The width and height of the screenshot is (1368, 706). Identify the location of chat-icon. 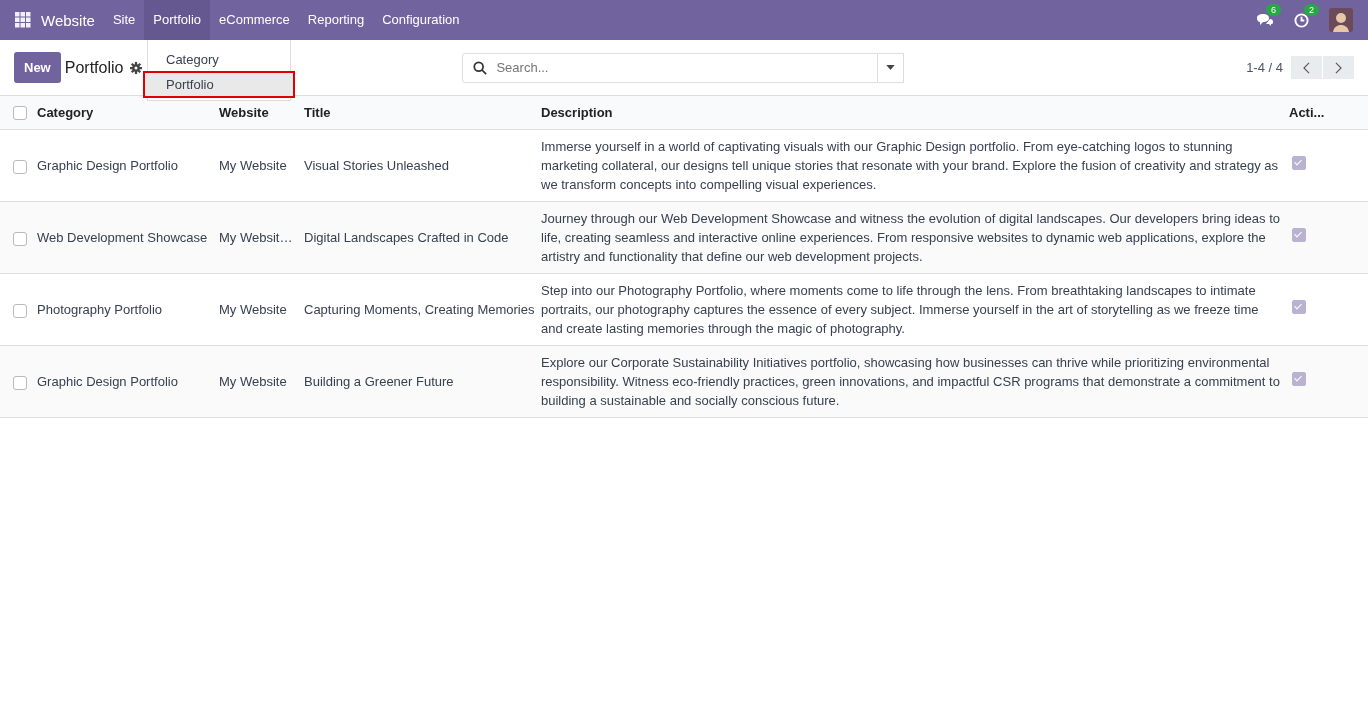
(1265, 20).